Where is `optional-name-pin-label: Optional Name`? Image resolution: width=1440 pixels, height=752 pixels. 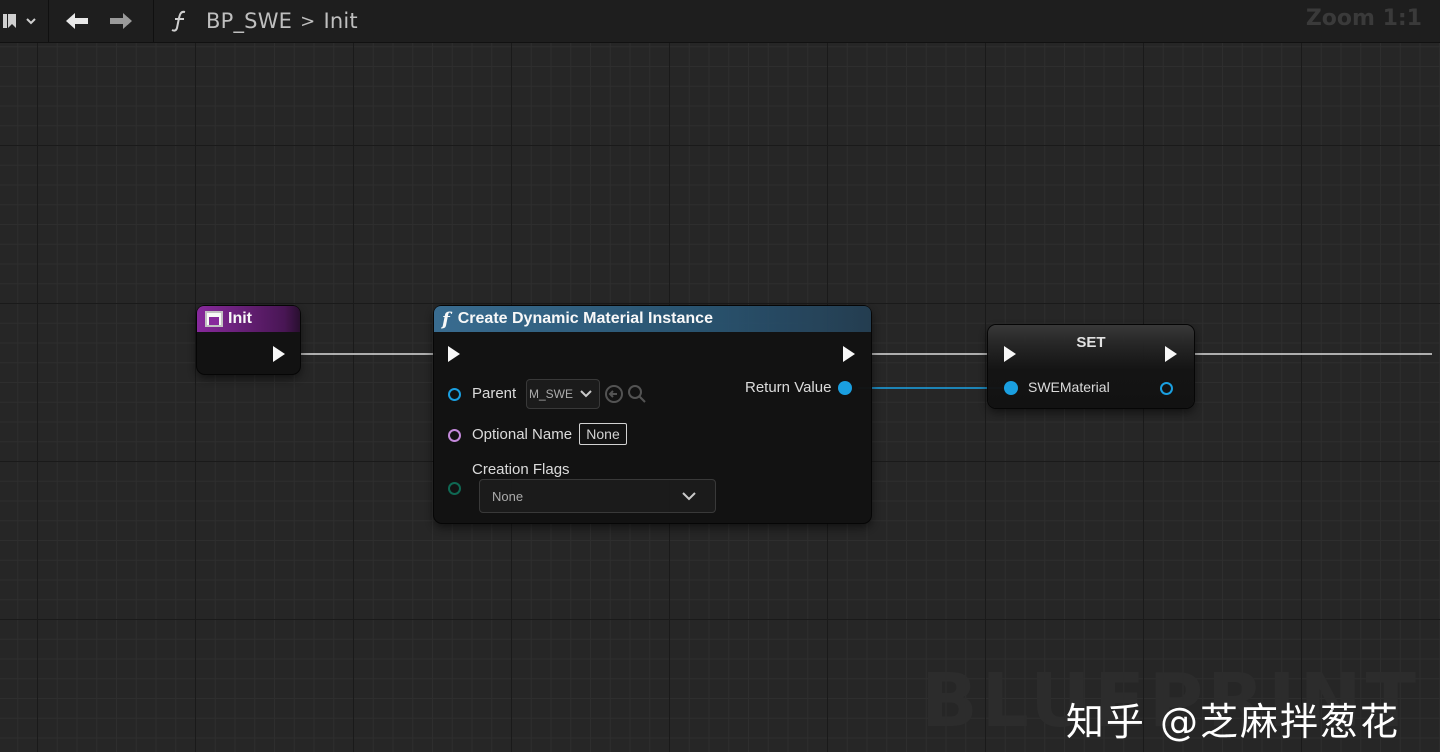
optional-name-pin-label: Optional Name is located at coordinates (522, 434).